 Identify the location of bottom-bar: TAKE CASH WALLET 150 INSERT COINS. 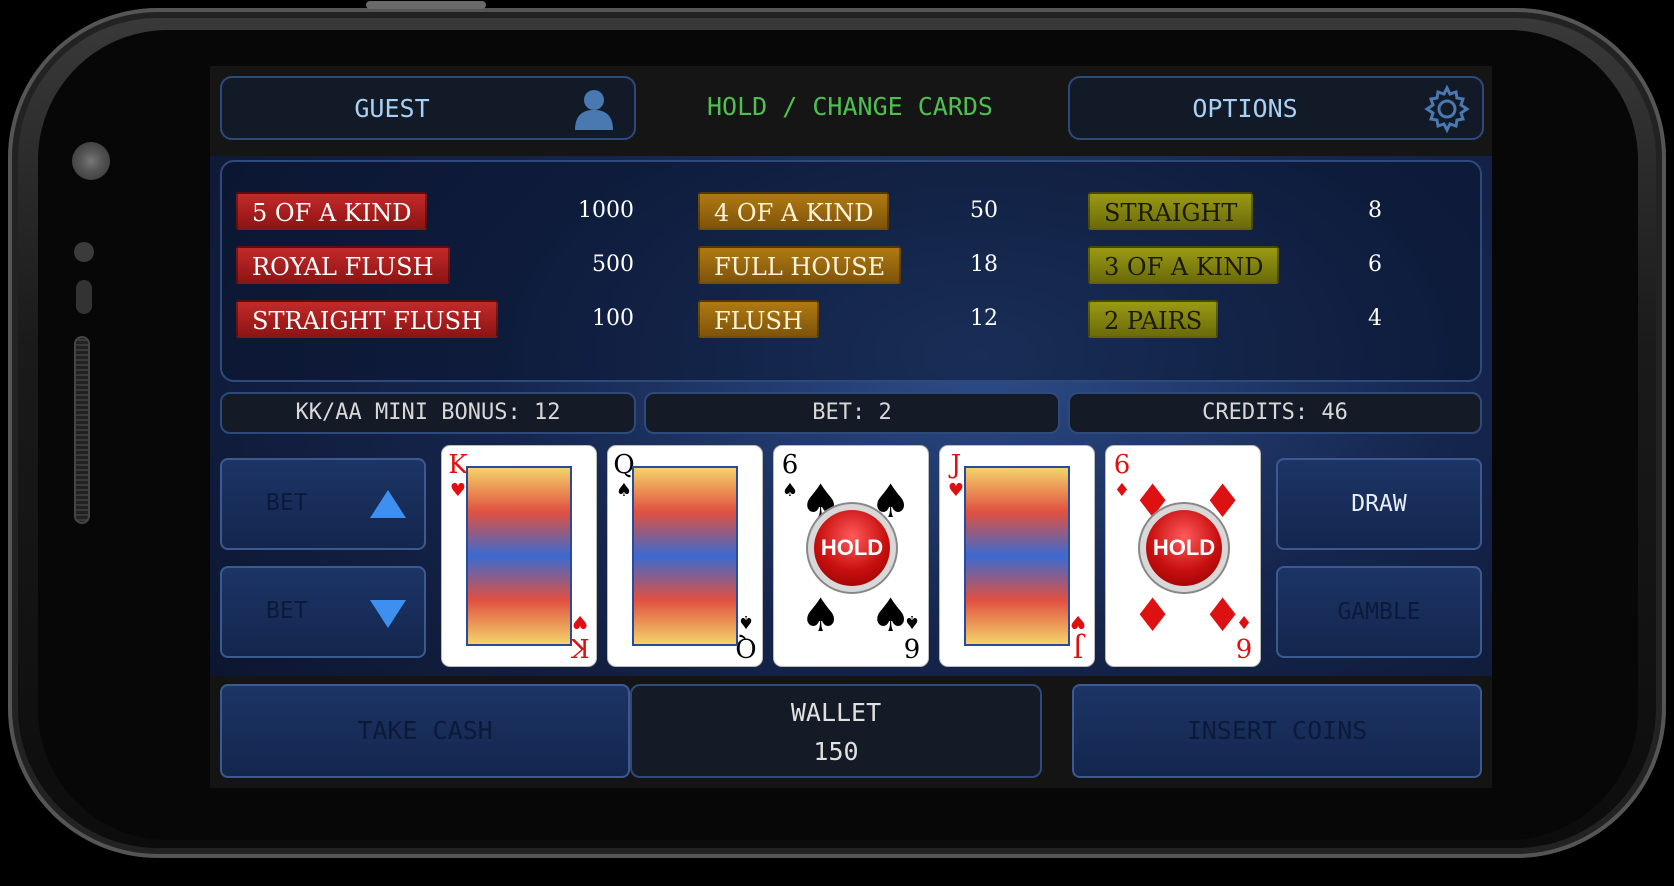
(851, 732).